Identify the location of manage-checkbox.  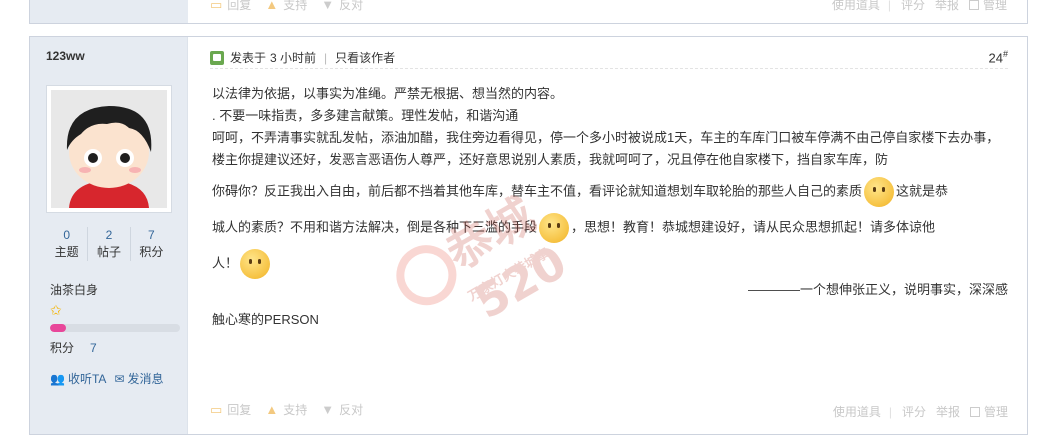
(974, 411).